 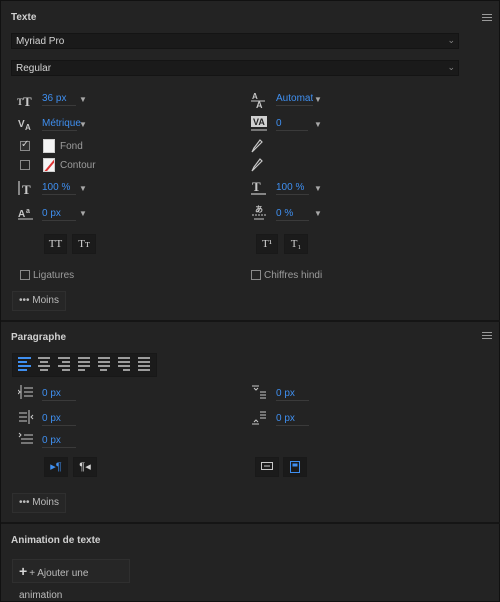 What do you see at coordinates (85, 467) in the screenshot?
I see `rtl-direction-button: ¶◂` at bounding box center [85, 467].